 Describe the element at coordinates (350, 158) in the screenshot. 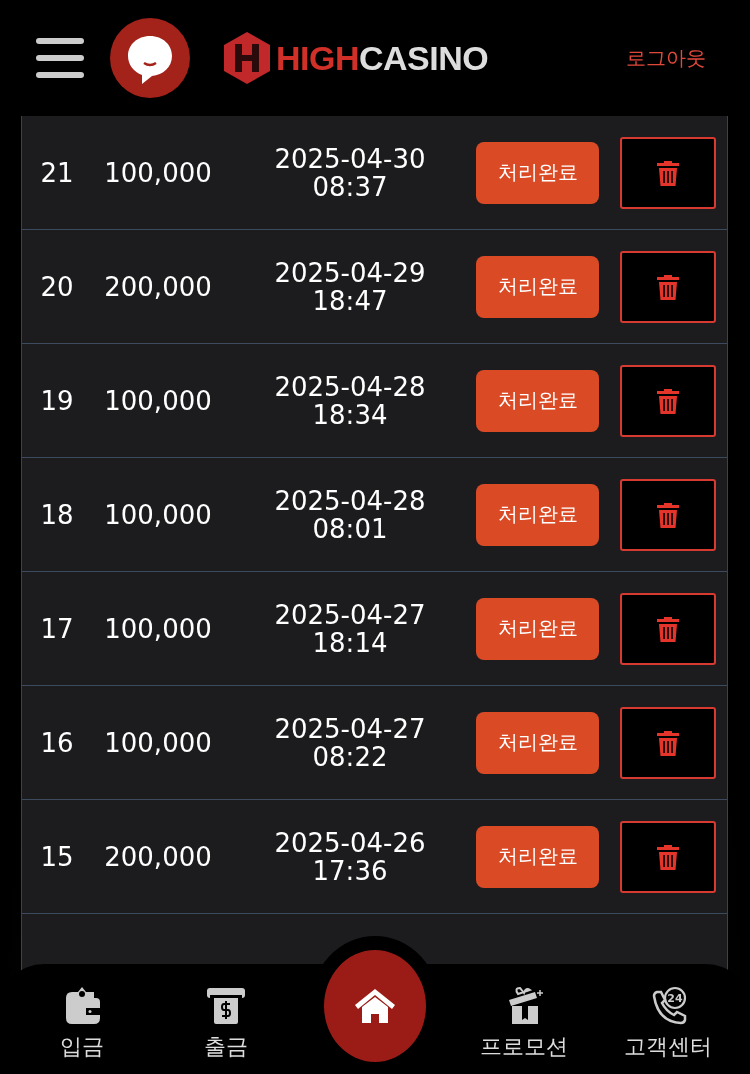

I see `date-text: 2025-04-30` at that location.